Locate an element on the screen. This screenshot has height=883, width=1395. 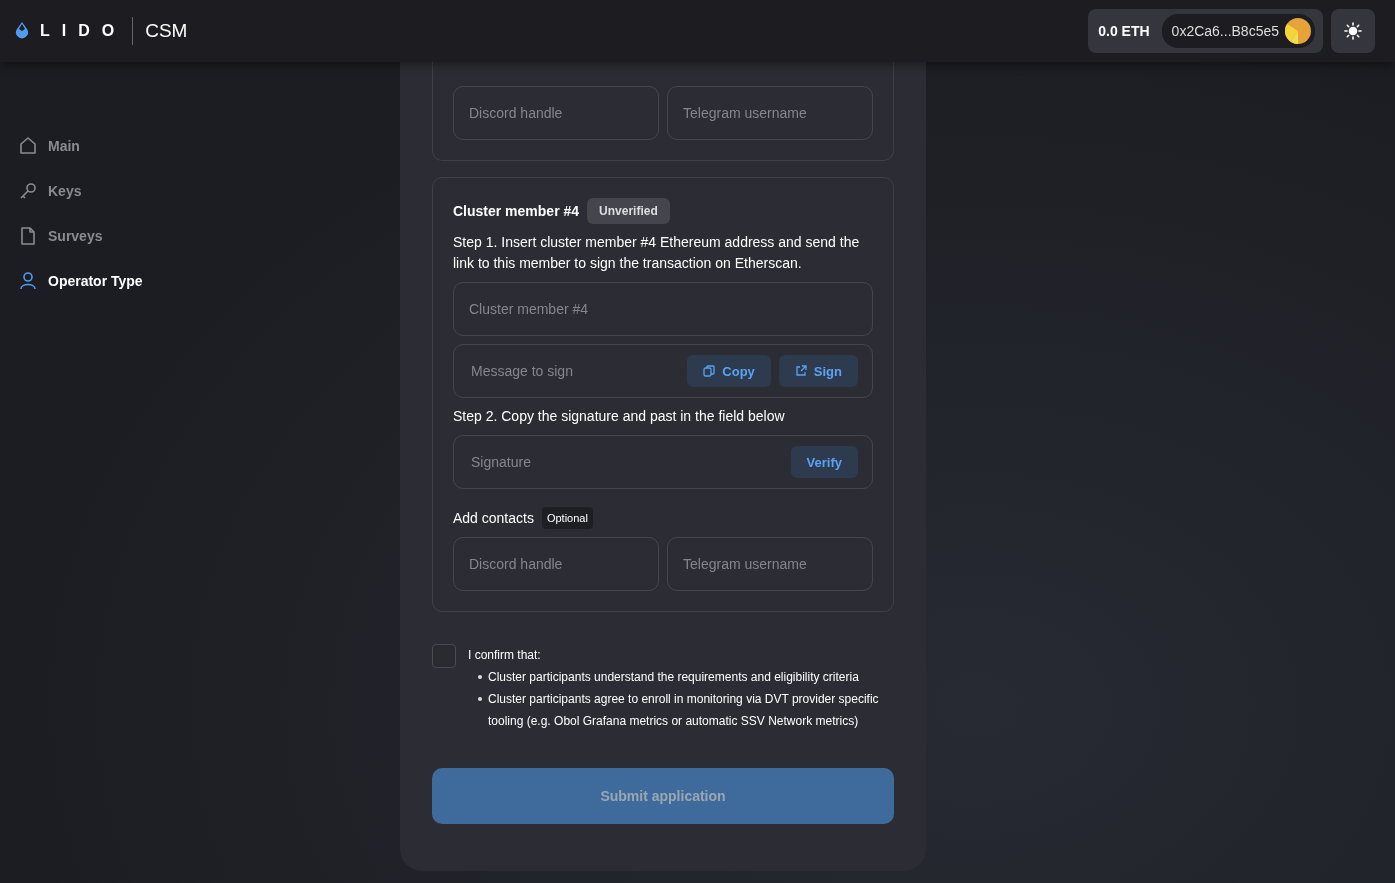
confirm-point-text: Cluster participants agree to enroll in monitoring via DVT provider specific tooling (e.g. Obol Grafana metrics or automatic SSV Network metrics) is located at coordinates (684, 710).